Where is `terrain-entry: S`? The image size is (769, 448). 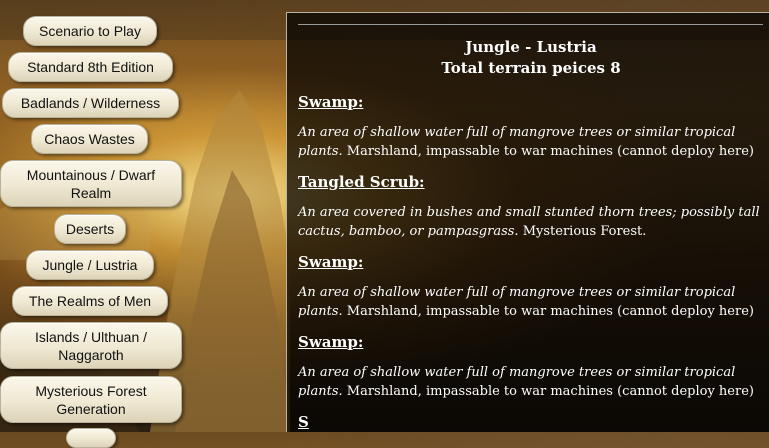 terrain-entry: S is located at coordinates (531, 422).